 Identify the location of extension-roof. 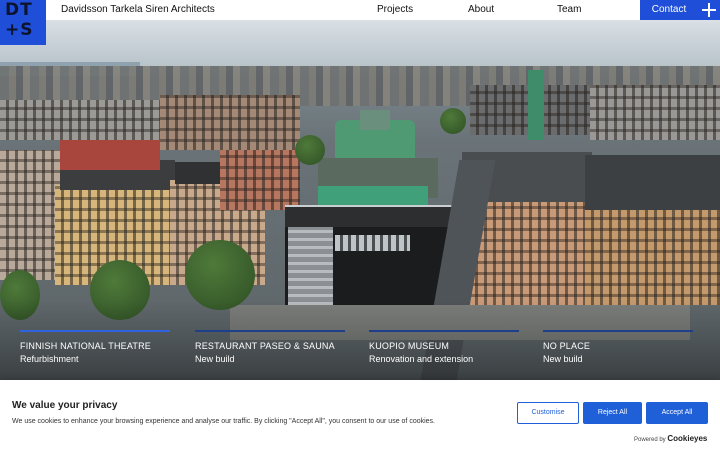
(372, 216).